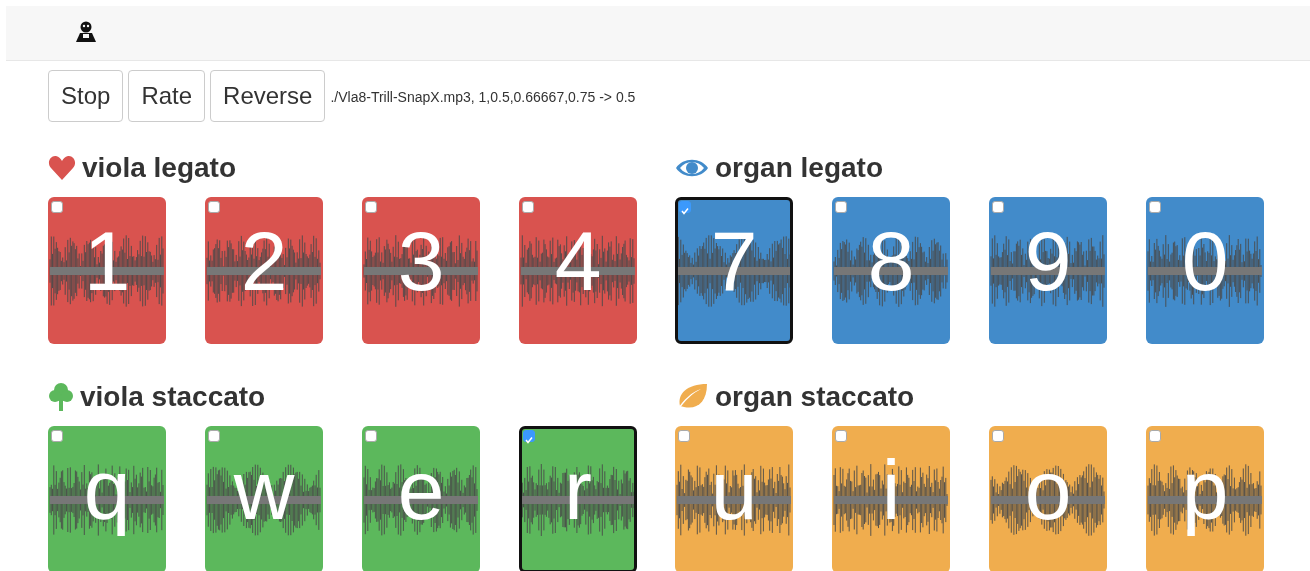 The image size is (1310, 571). I want to click on key-label: o, so click(1048, 490).